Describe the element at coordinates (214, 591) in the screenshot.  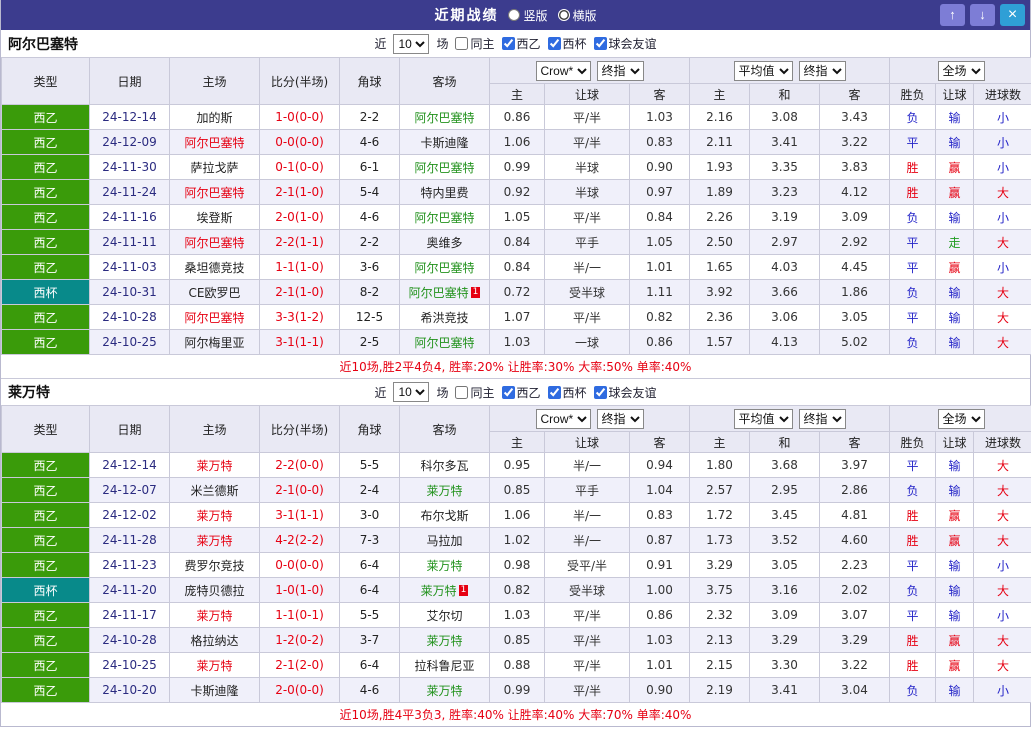
I see `home-team-name: 庞特贝德拉` at that location.